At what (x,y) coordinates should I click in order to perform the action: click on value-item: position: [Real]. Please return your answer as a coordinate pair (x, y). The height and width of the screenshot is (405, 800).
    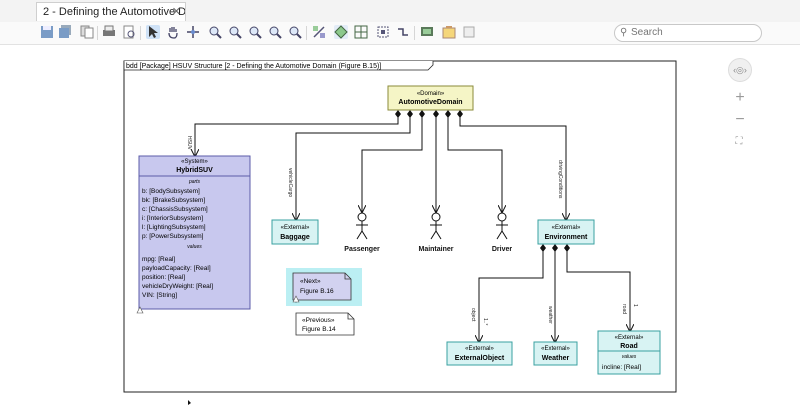
    Looking at the image, I should click on (163, 277).